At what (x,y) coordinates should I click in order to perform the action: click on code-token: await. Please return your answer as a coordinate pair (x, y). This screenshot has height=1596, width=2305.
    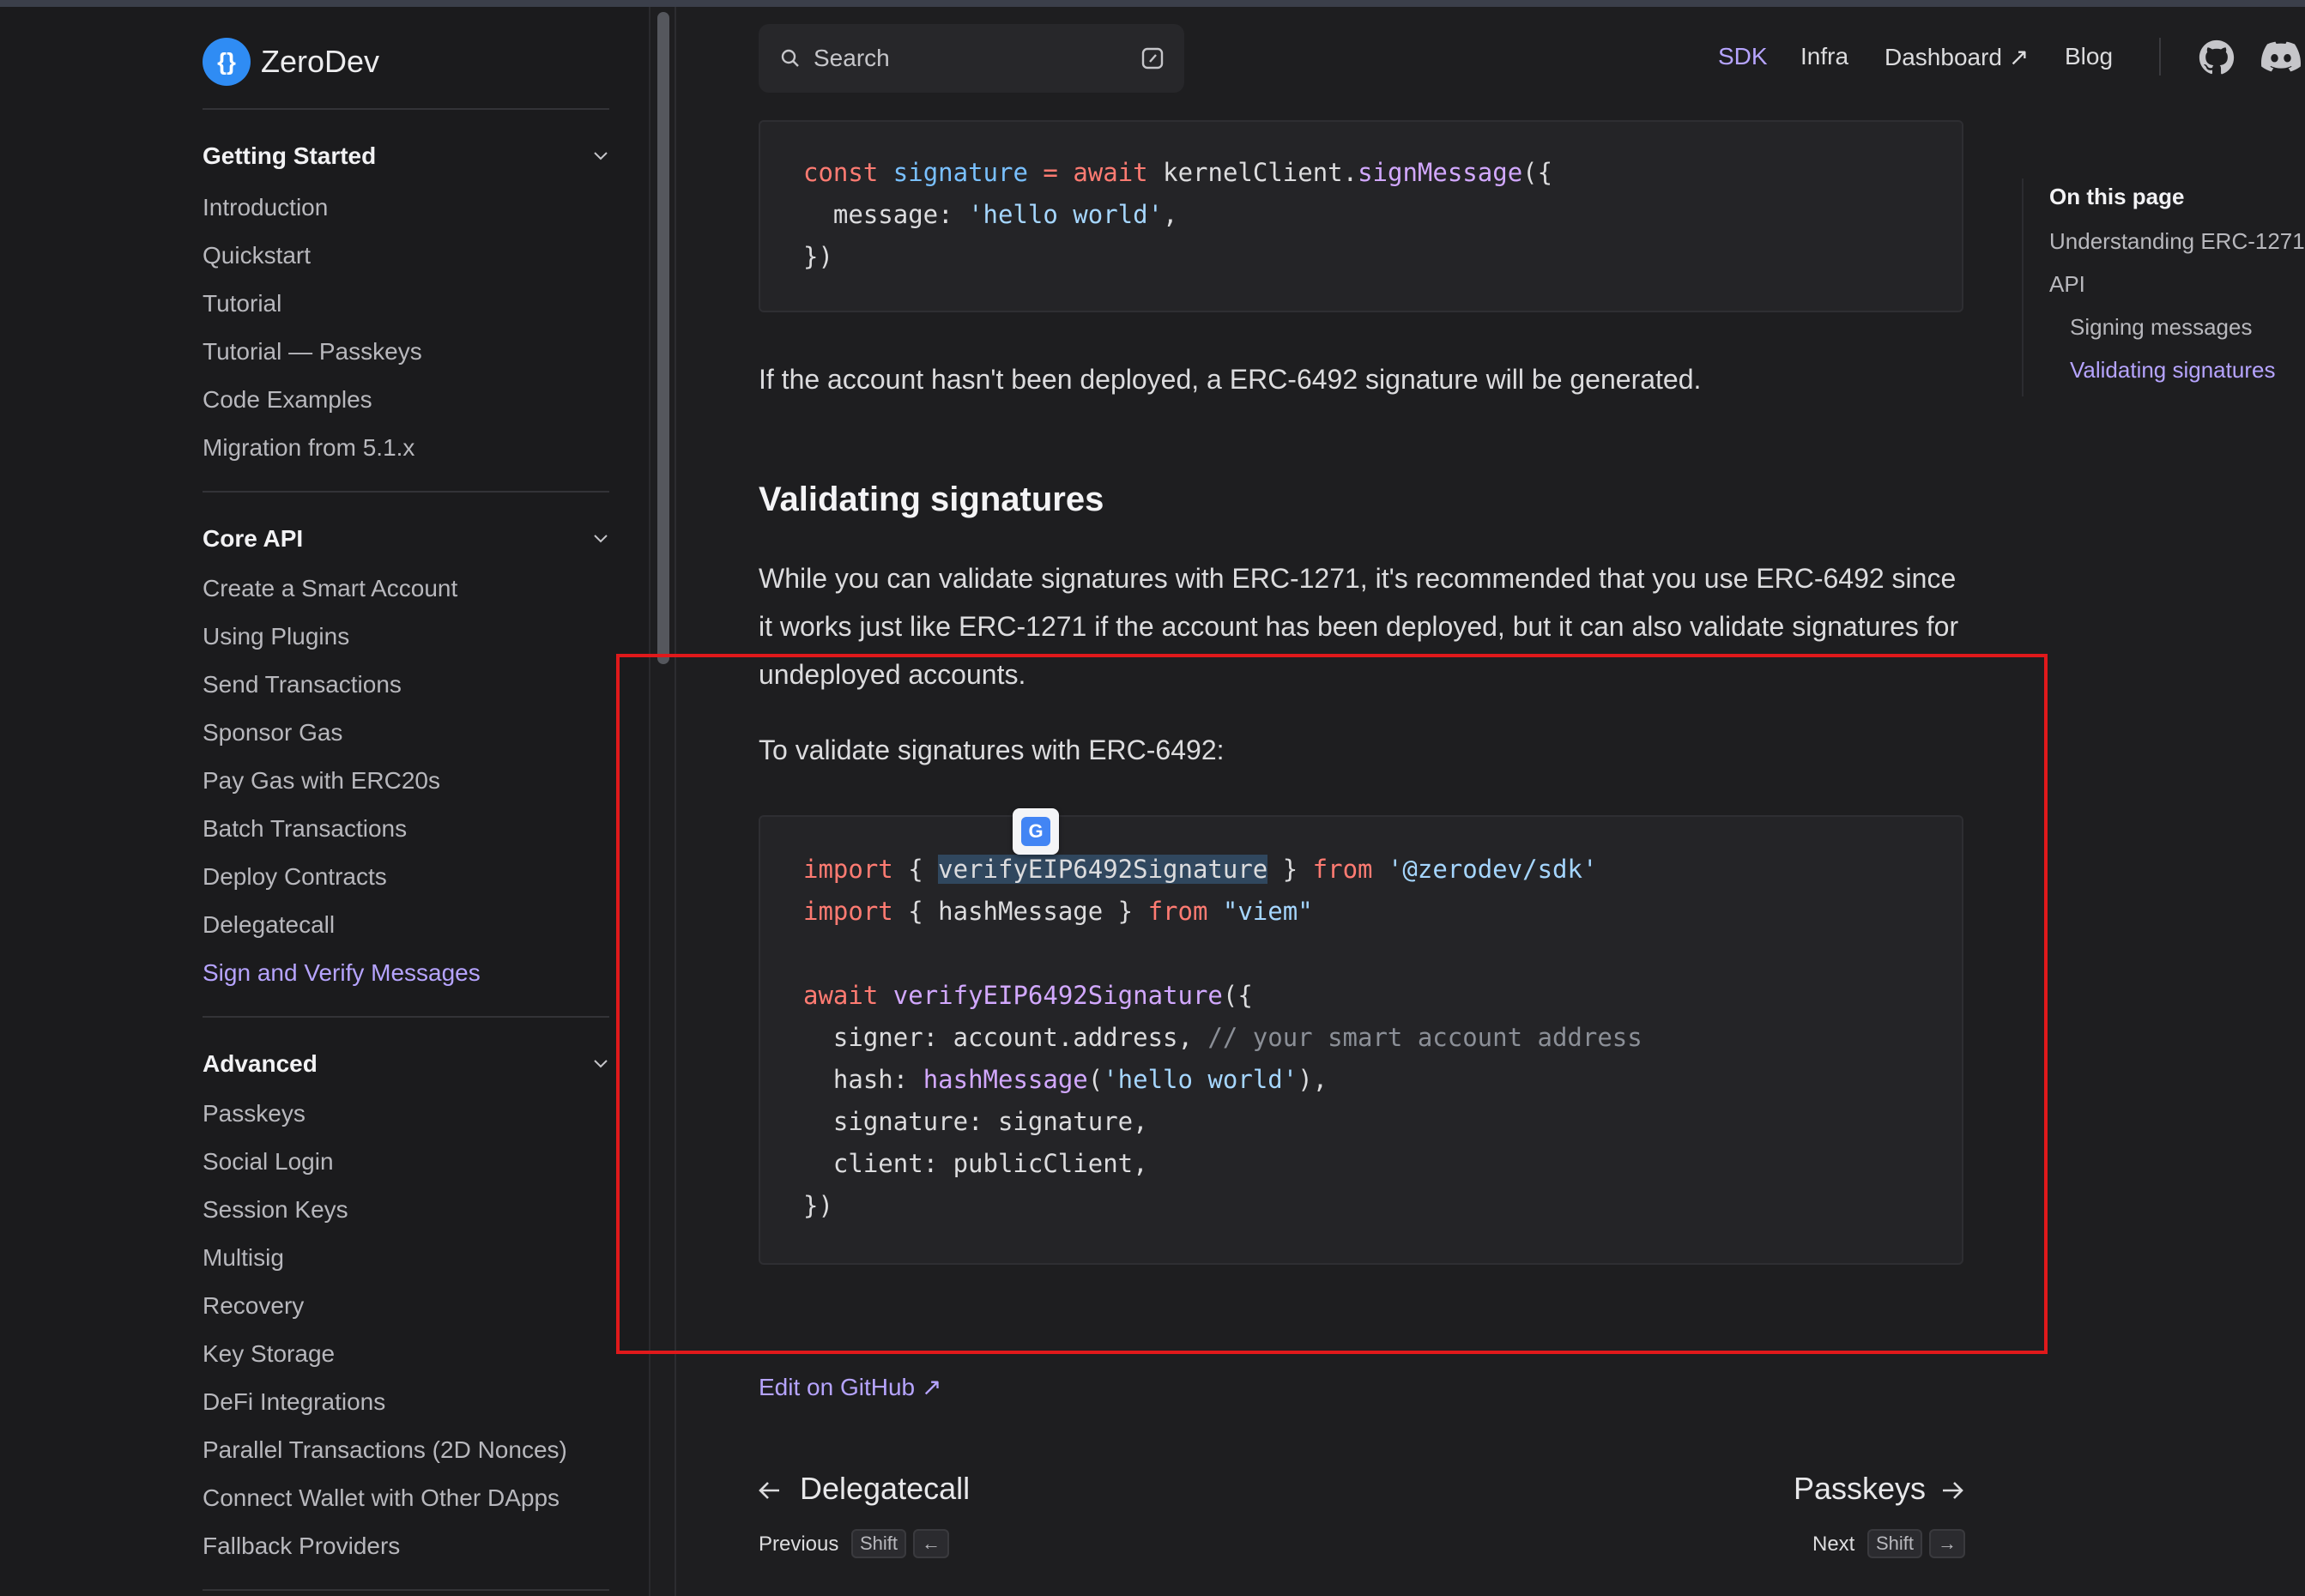
    Looking at the image, I should click on (1110, 172).